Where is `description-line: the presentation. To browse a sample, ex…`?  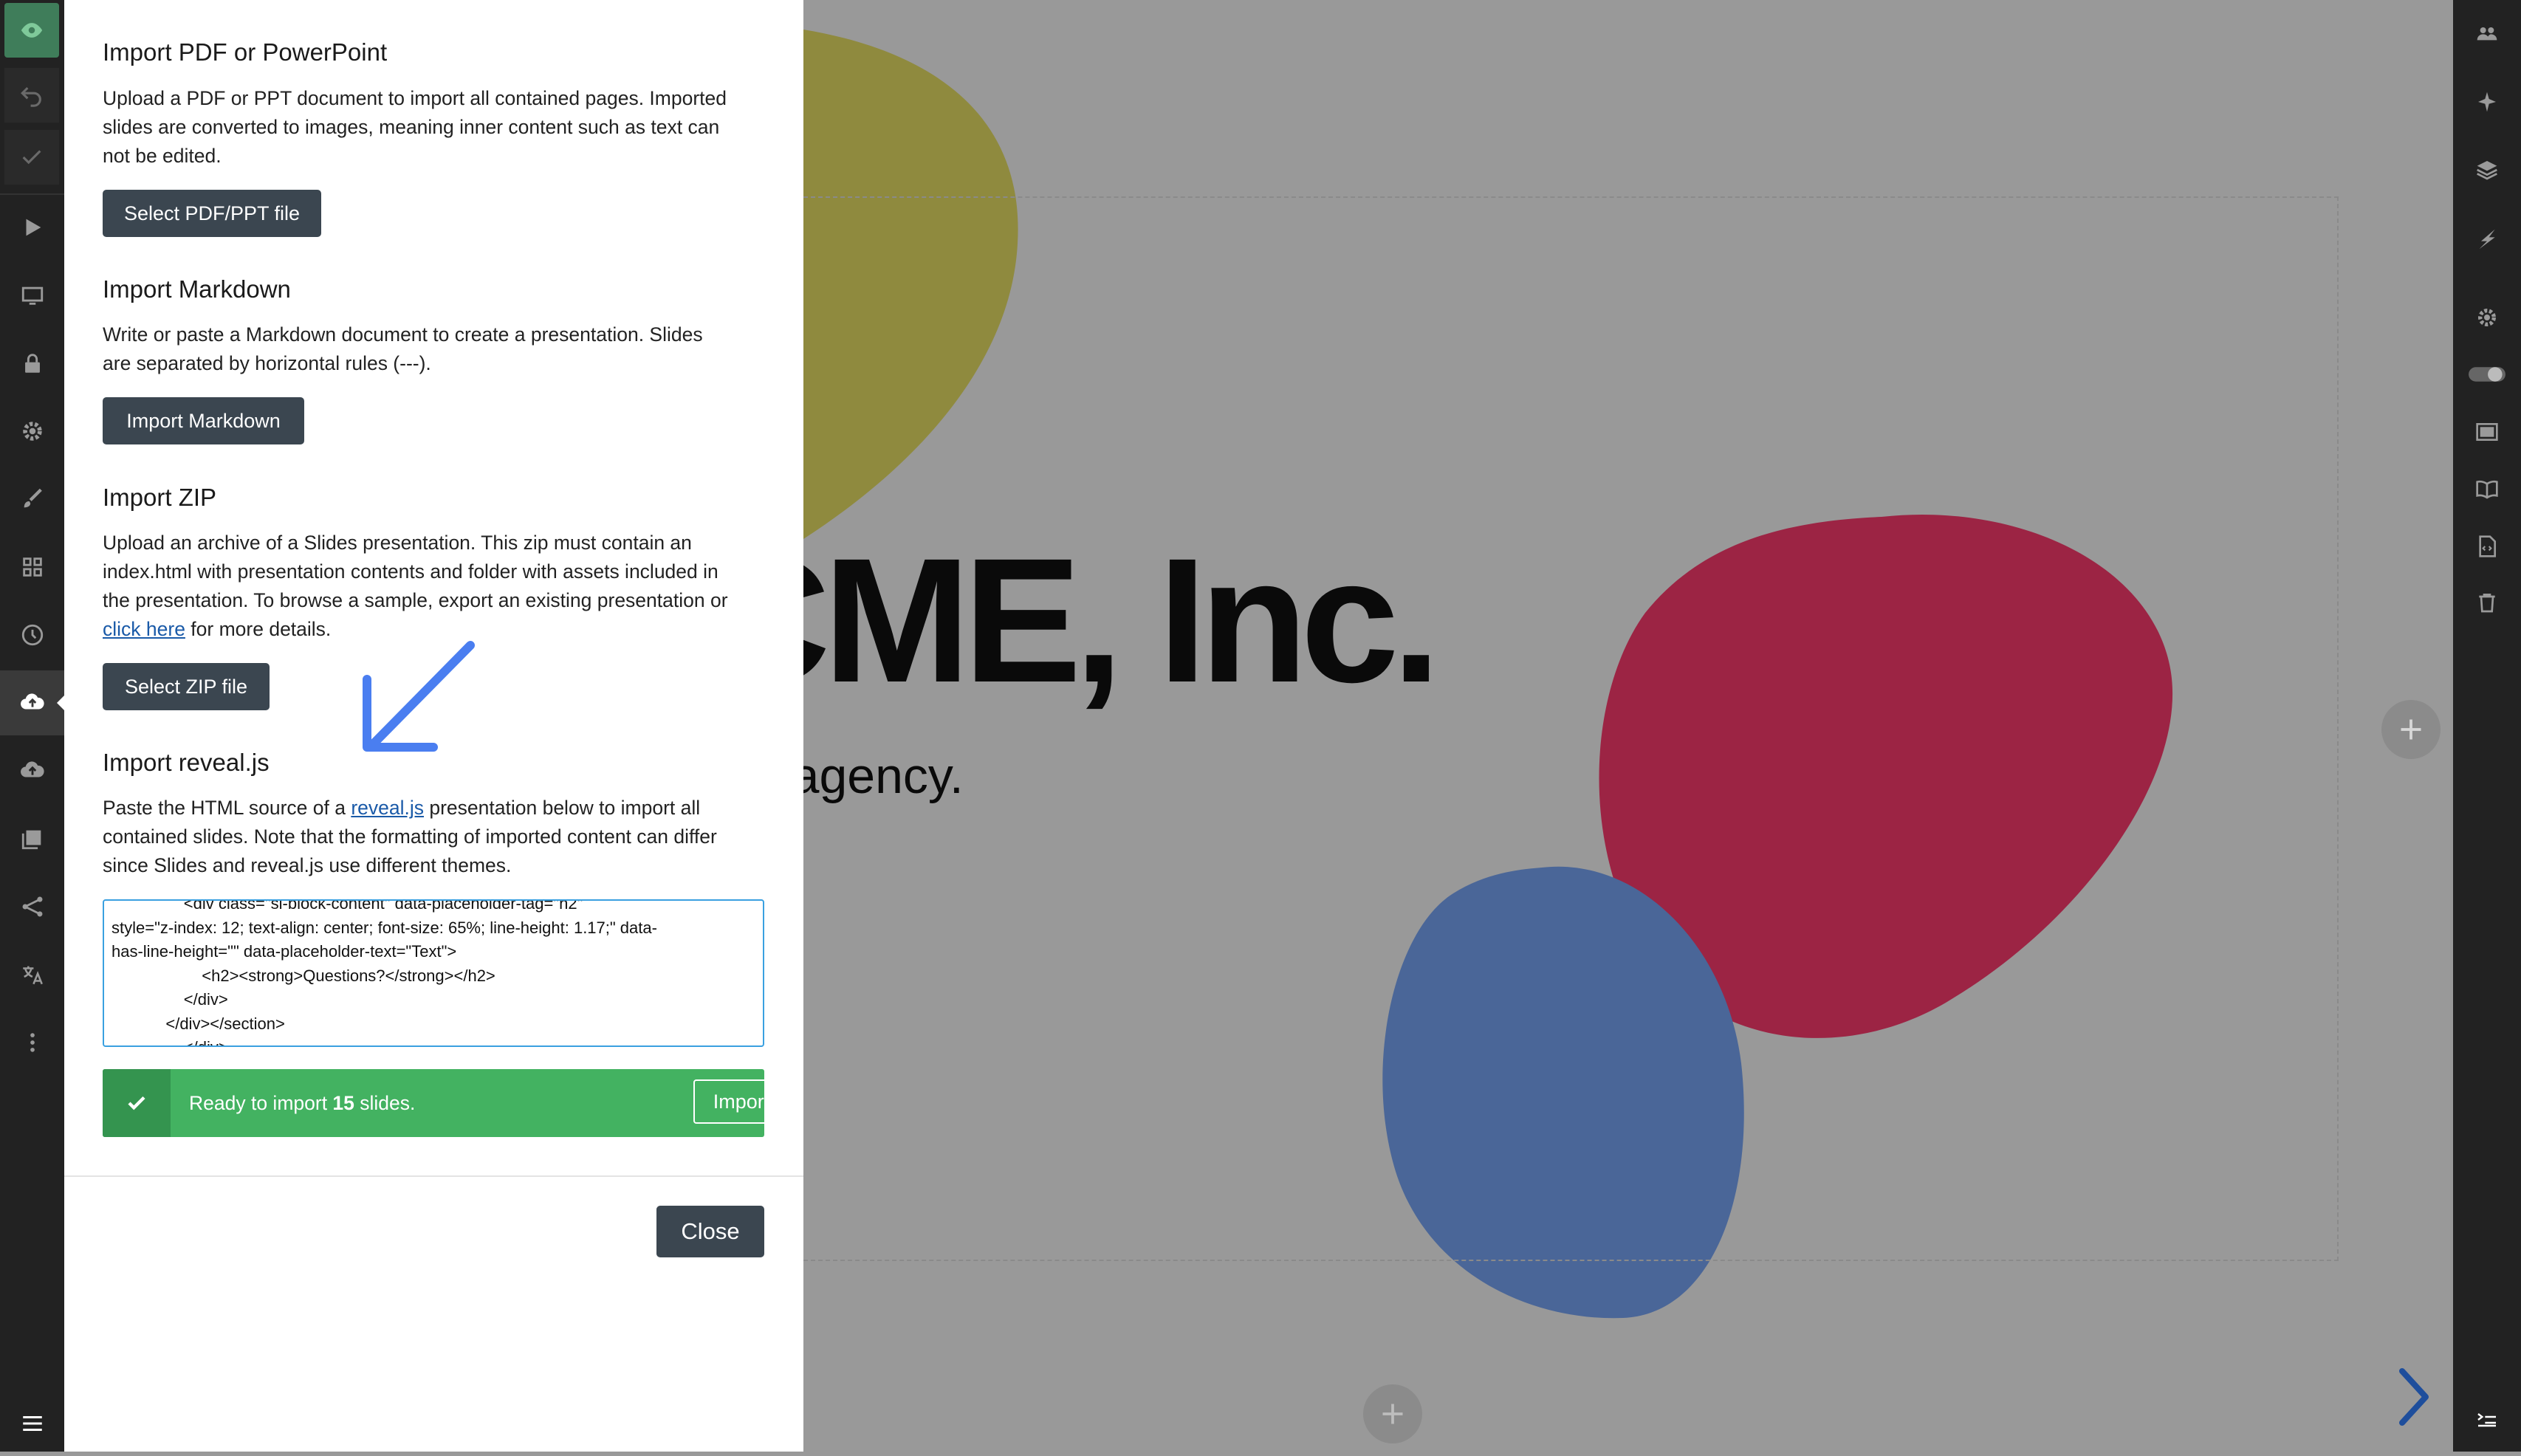
description-line: the presentation. To browse a sample, ex… is located at coordinates (415, 600).